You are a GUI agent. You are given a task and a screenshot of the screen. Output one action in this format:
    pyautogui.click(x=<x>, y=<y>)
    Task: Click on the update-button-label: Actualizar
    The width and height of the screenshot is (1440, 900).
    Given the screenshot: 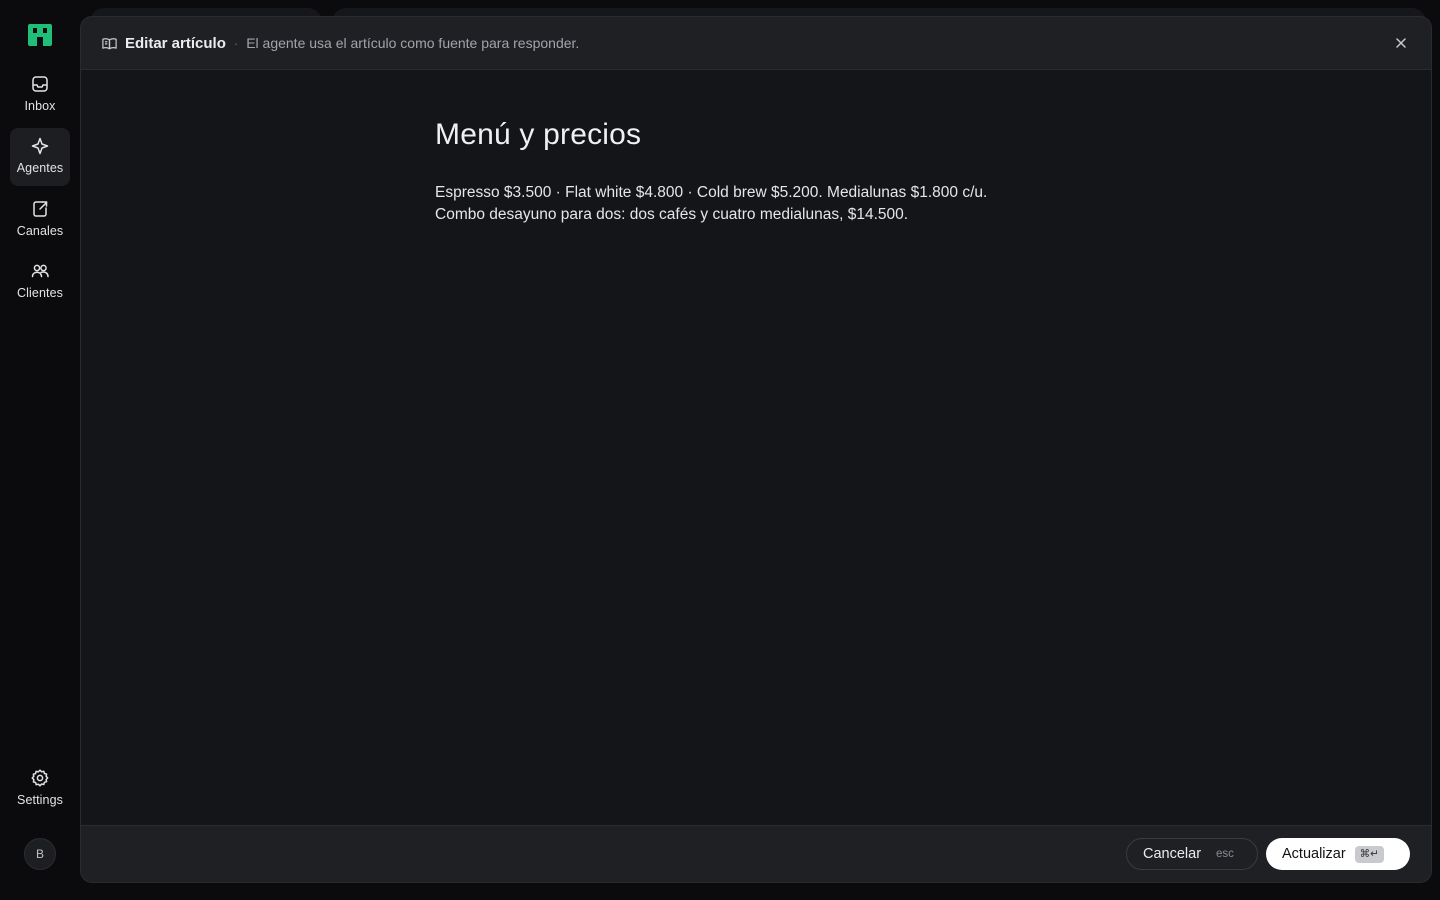 What is the action you would take?
    pyautogui.click(x=1314, y=854)
    